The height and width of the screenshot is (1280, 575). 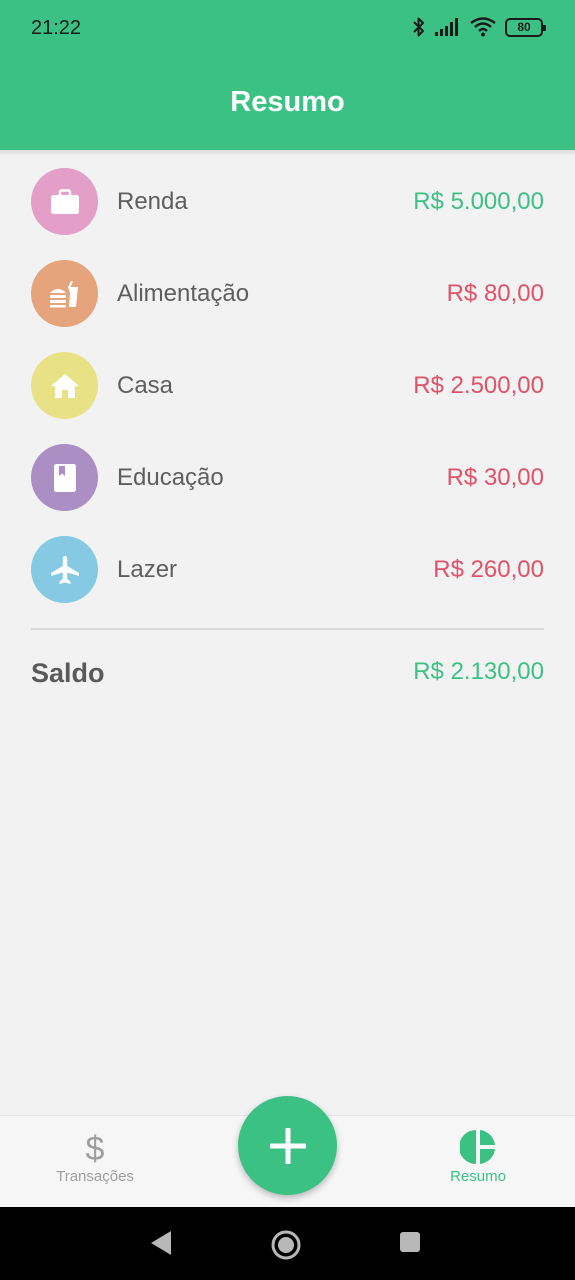 I want to click on airplane-icon, so click(x=64, y=569).